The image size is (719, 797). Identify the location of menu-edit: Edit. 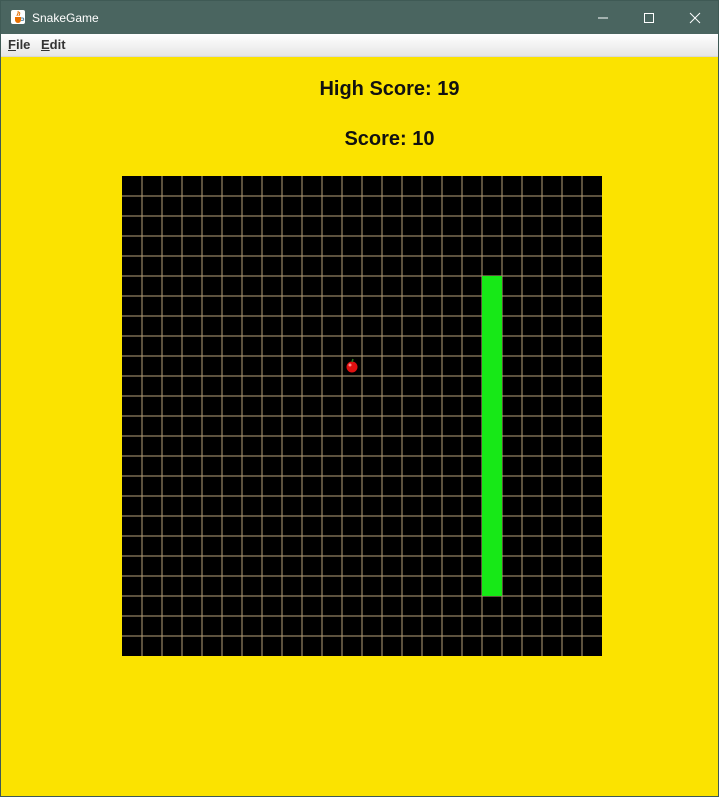
(53, 45).